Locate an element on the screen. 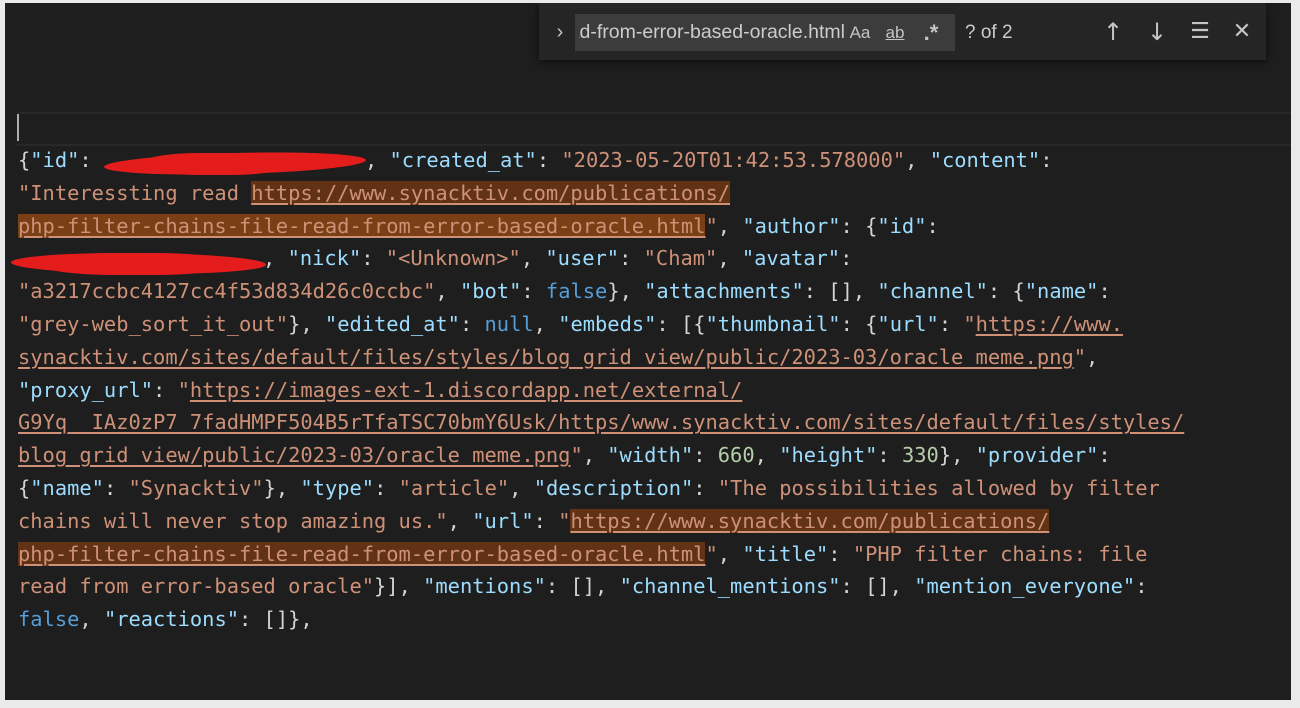 The image size is (1300, 708). text-cursor is located at coordinates (18, 127).